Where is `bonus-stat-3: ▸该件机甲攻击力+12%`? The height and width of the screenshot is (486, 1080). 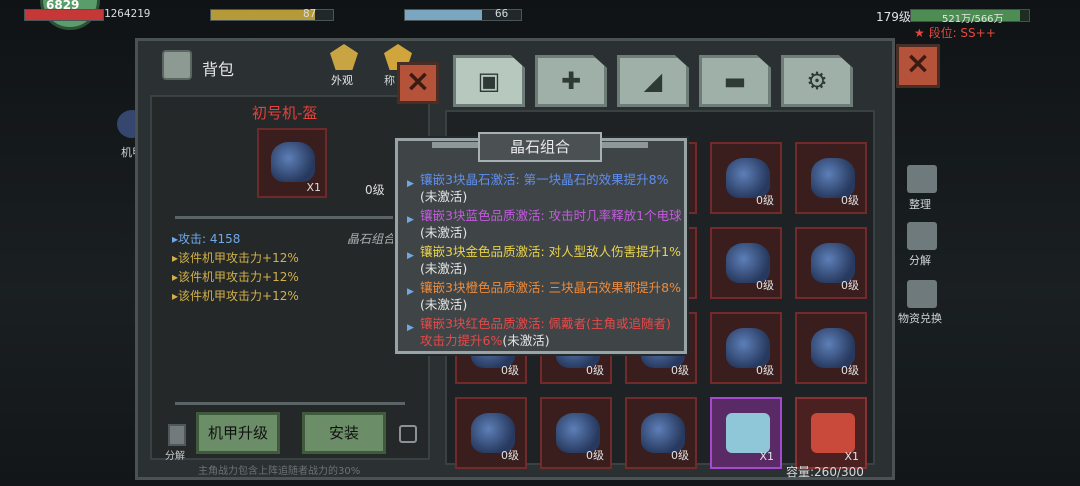
bonus-stat-3: ▸该件机甲攻击力+12% is located at coordinates (235, 296).